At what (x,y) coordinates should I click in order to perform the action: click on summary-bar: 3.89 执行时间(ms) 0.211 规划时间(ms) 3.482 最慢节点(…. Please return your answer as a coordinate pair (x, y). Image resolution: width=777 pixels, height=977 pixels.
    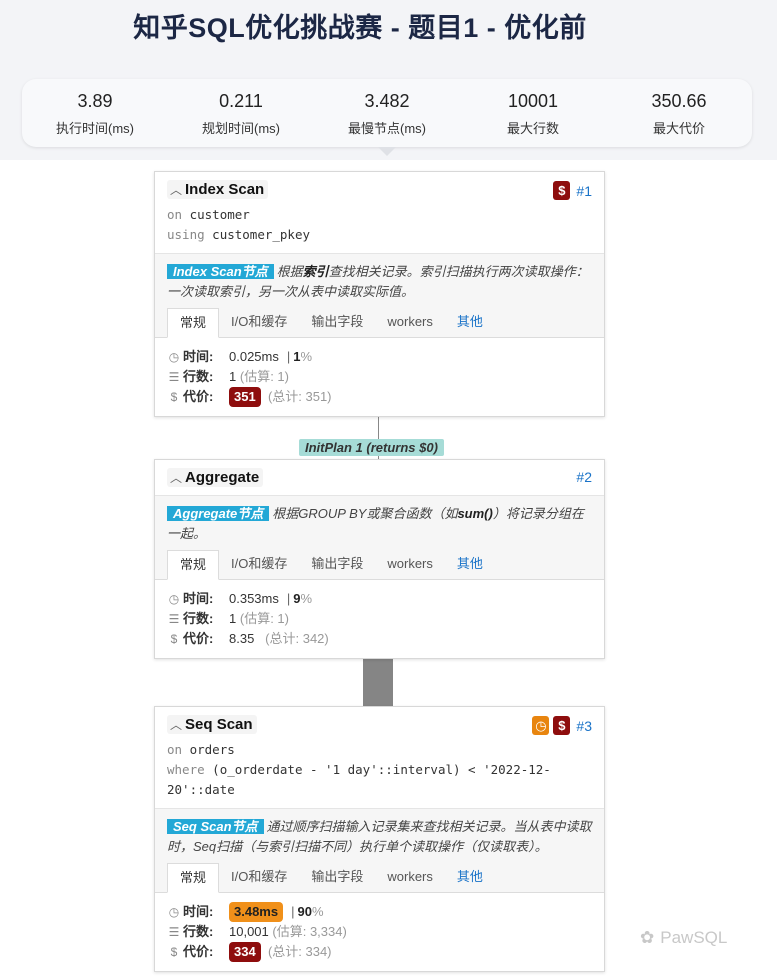
    Looking at the image, I should click on (387, 113).